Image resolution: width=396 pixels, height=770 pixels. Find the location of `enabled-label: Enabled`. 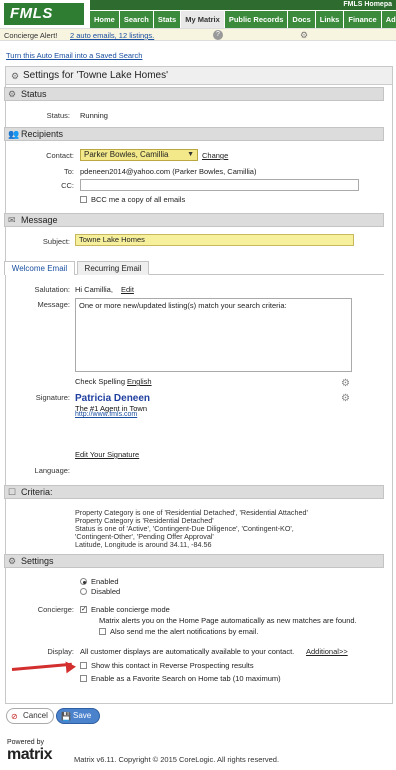

enabled-label: Enabled is located at coordinates (105, 581).